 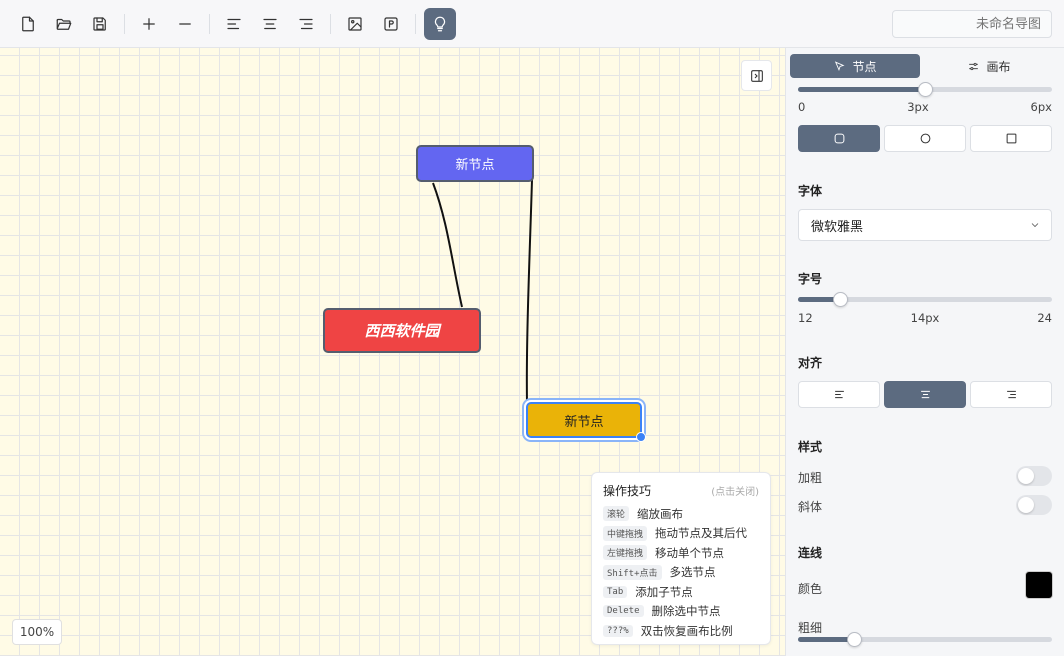 I want to click on font-family-select: 微软雅黑, so click(x=925, y=225).